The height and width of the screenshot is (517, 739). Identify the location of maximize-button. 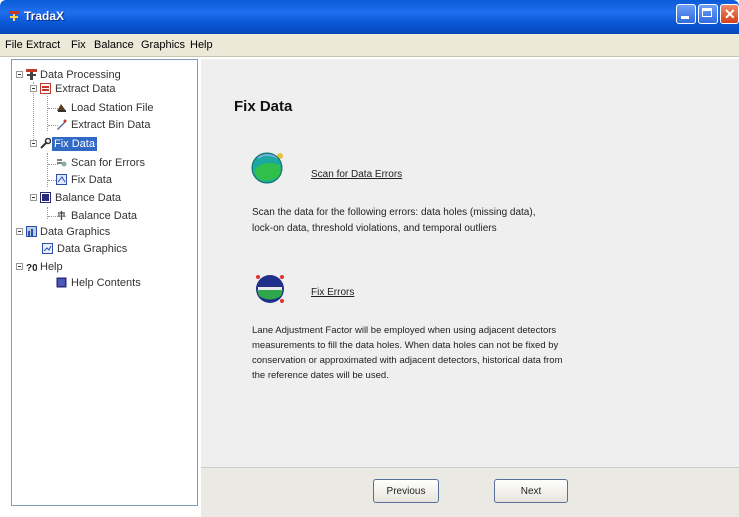
(708, 14).